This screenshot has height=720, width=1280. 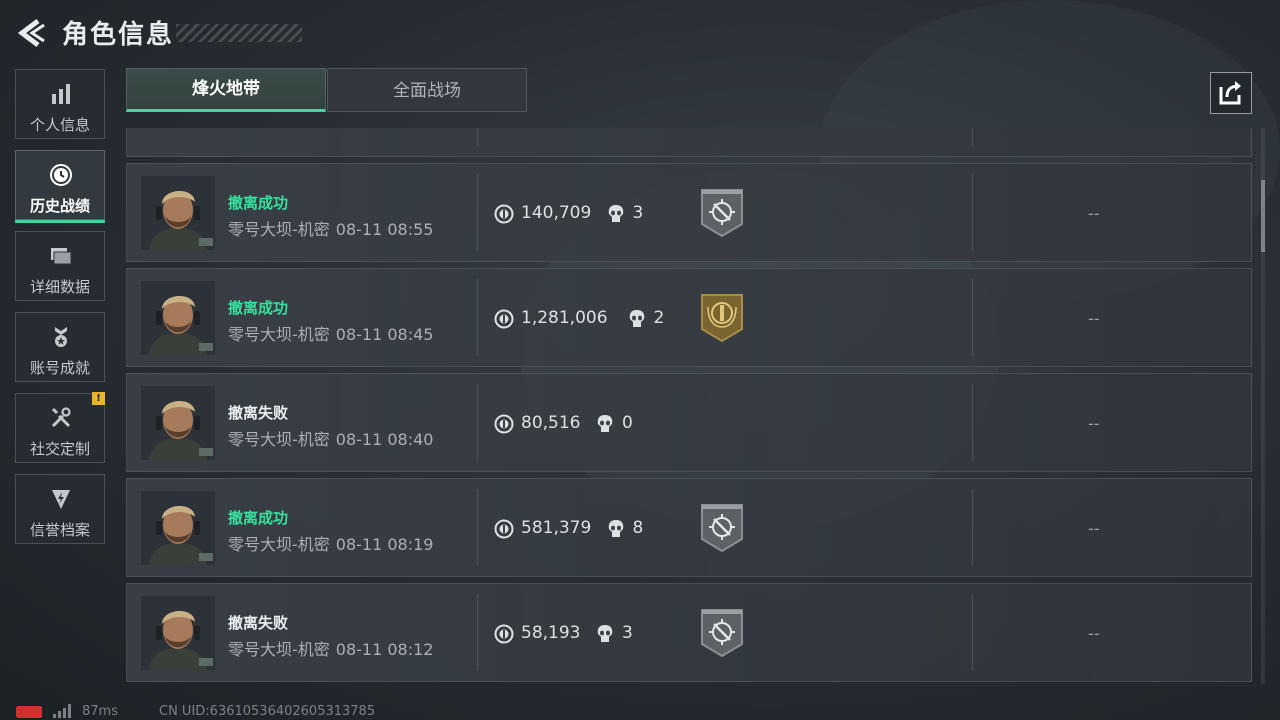 What do you see at coordinates (551, 633) in the screenshot?
I see `asset-value: 58,193` at bounding box center [551, 633].